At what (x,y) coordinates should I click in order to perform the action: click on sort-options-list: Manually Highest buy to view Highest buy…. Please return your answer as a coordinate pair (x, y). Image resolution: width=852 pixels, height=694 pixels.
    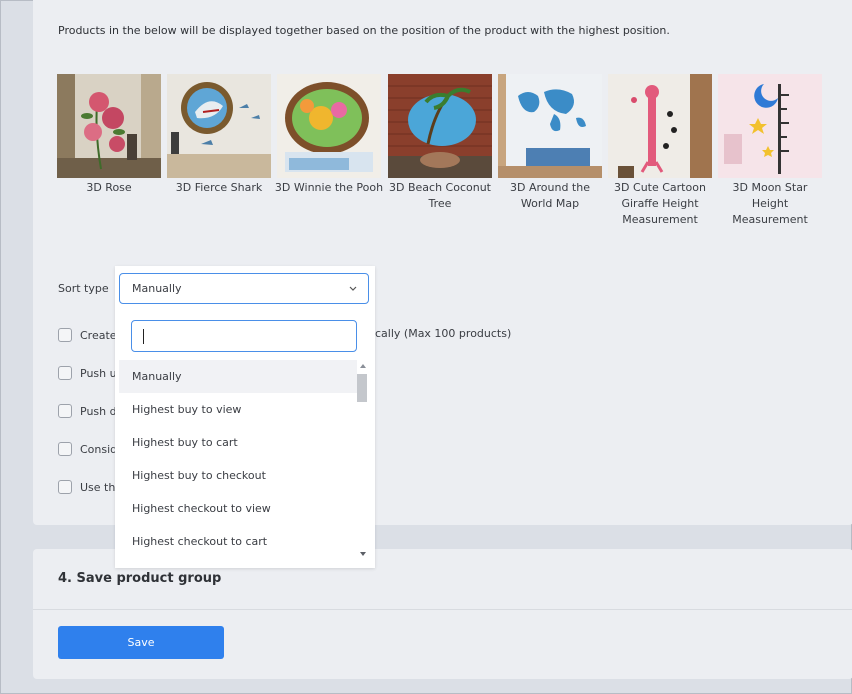
    Looking at the image, I should click on (238, 460).